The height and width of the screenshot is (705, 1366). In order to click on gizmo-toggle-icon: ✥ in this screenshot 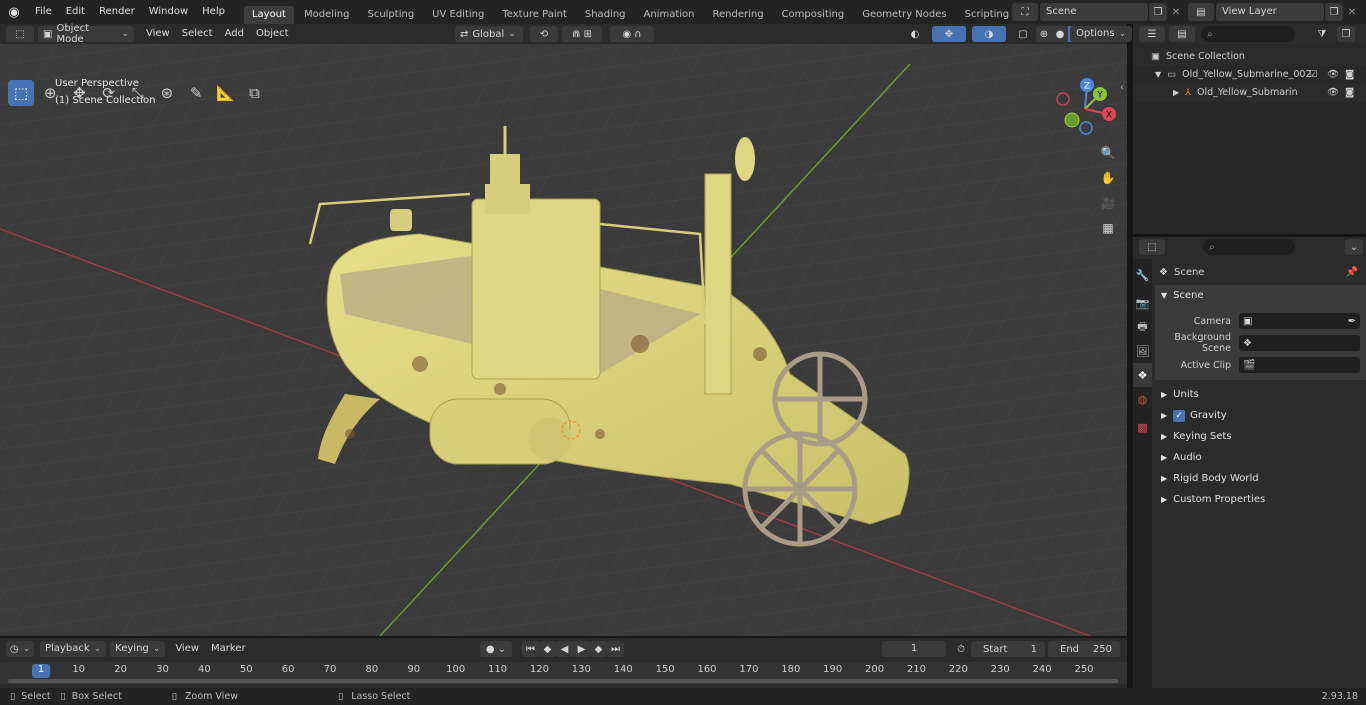, I will do `click(949, 34)`.